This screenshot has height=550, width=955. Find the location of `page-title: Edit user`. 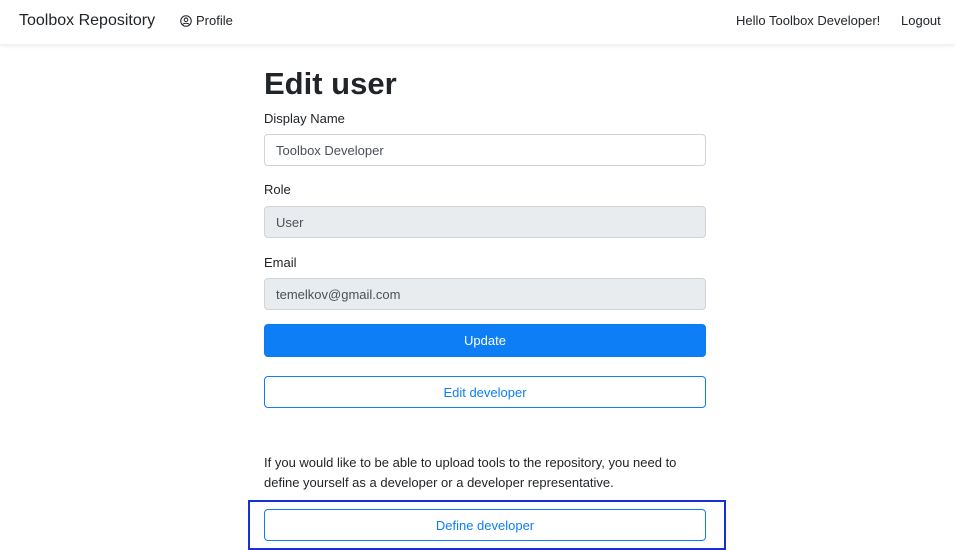

page-title: Edit user is located at coordinates (330, 83).